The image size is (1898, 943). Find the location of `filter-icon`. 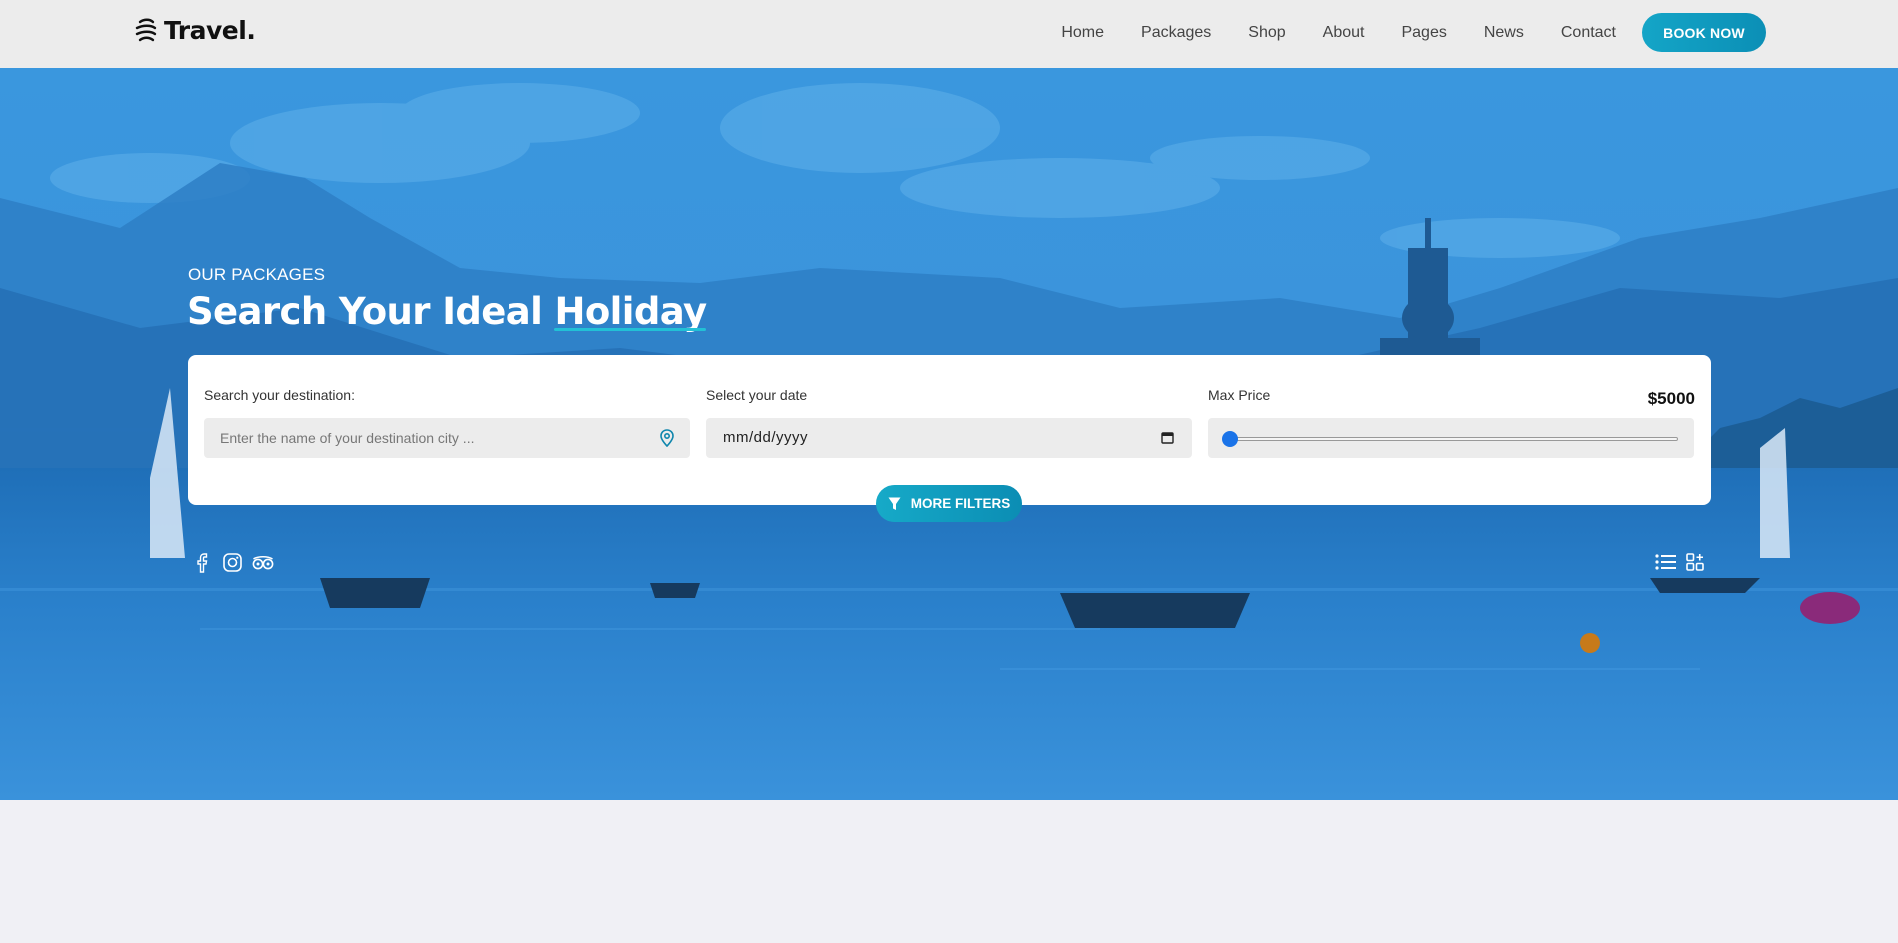

filter-icon is located at coordinates (894, 503).